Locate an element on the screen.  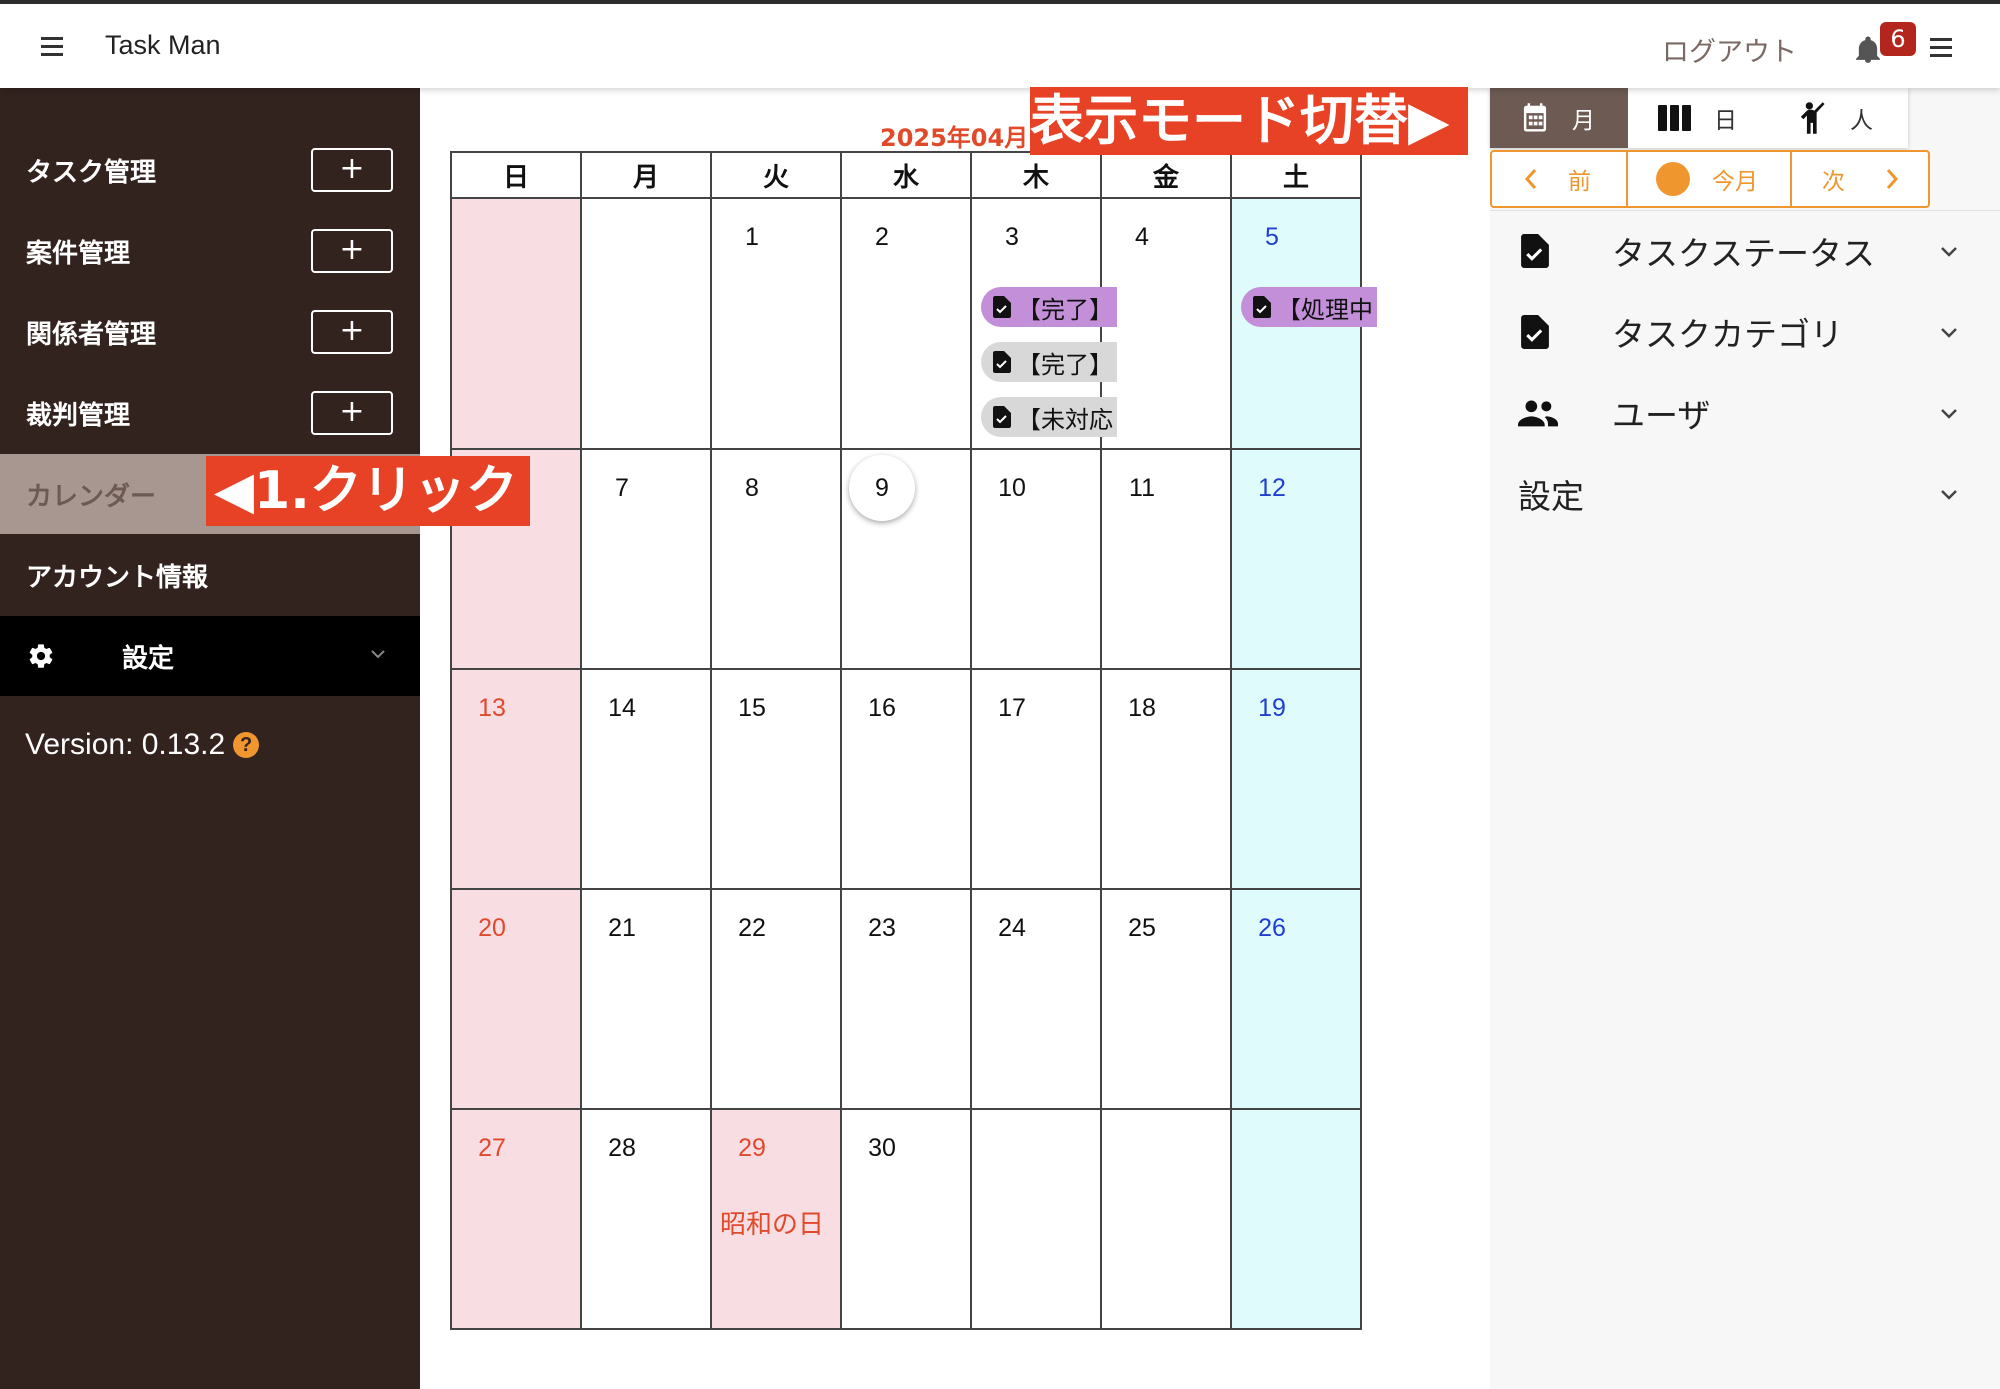
day-cell: 28 is located at coordinates (646, 1219).